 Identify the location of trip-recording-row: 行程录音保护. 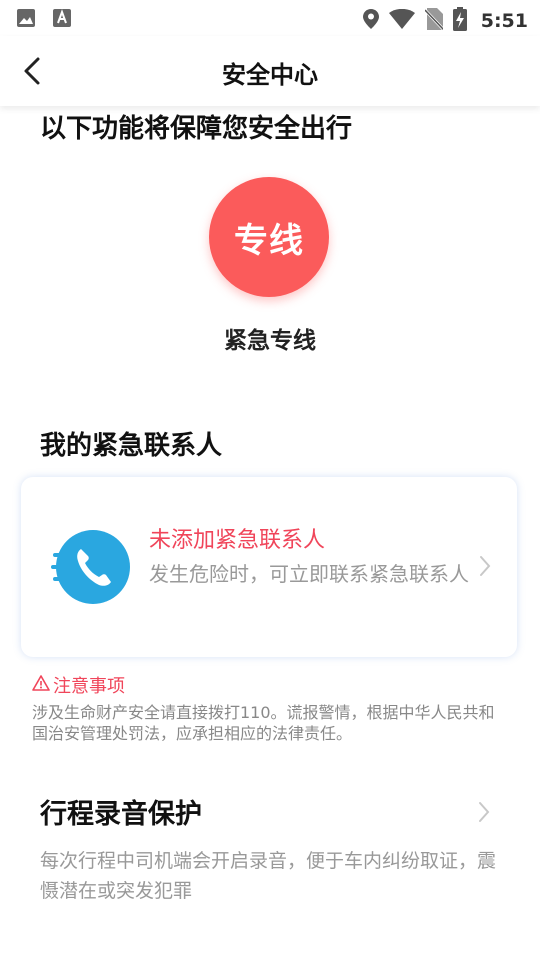
(270, 815).